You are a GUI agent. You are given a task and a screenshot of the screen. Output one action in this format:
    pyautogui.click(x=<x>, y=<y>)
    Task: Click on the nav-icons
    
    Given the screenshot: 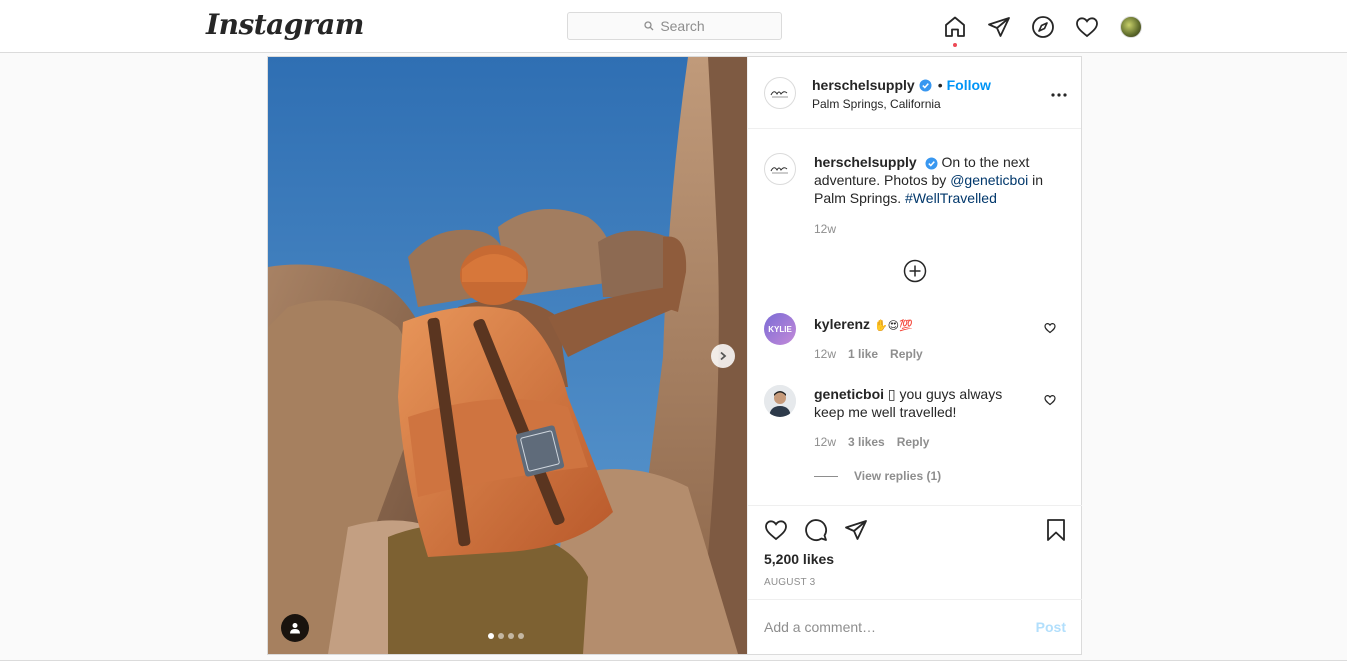 What is the action you would take?
    pyautogui.click(x=1043, y=30)
    